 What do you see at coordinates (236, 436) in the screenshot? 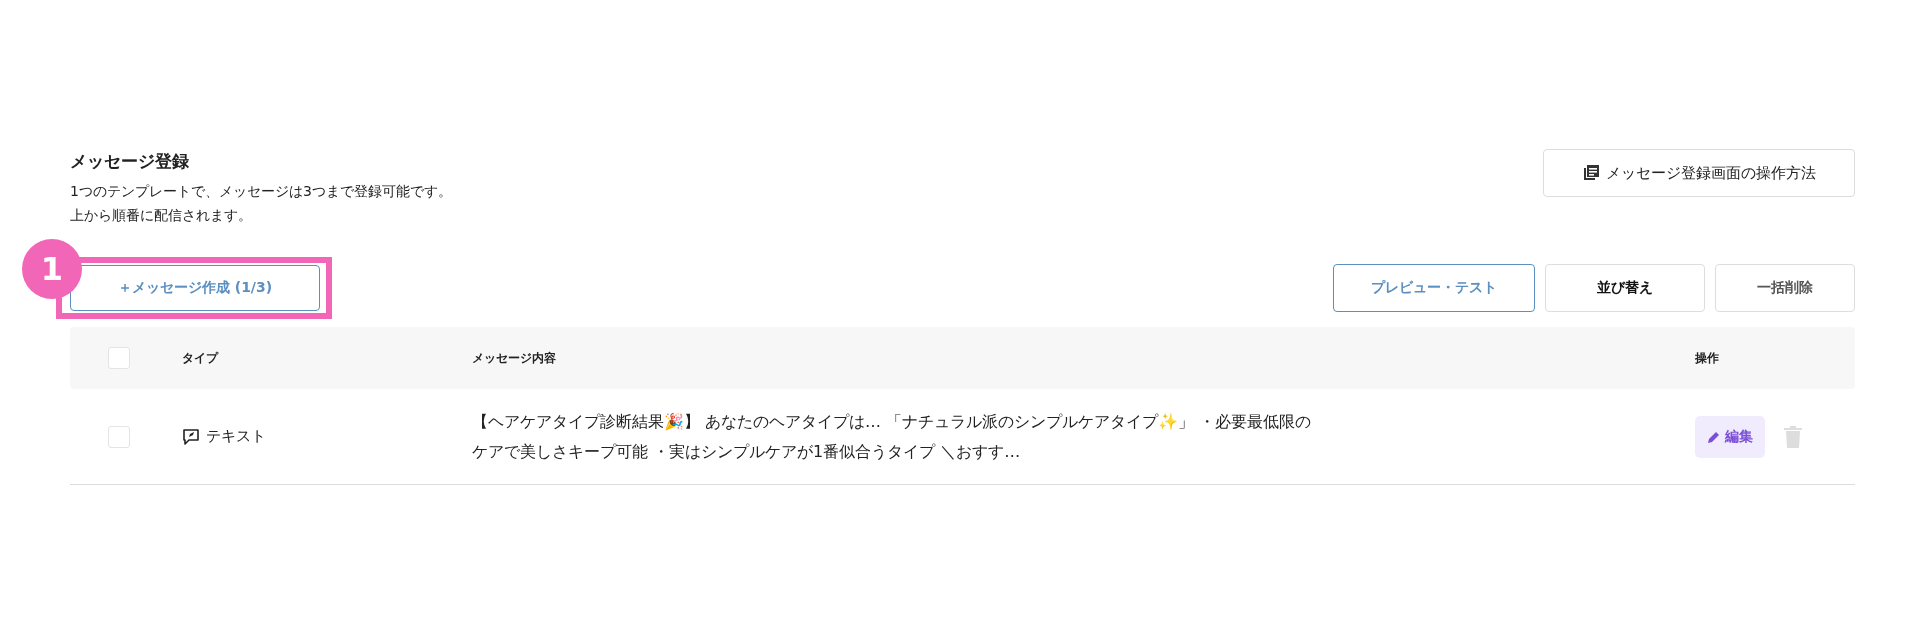
I see `type-text: テキスト` at bounding box center [236, 436].